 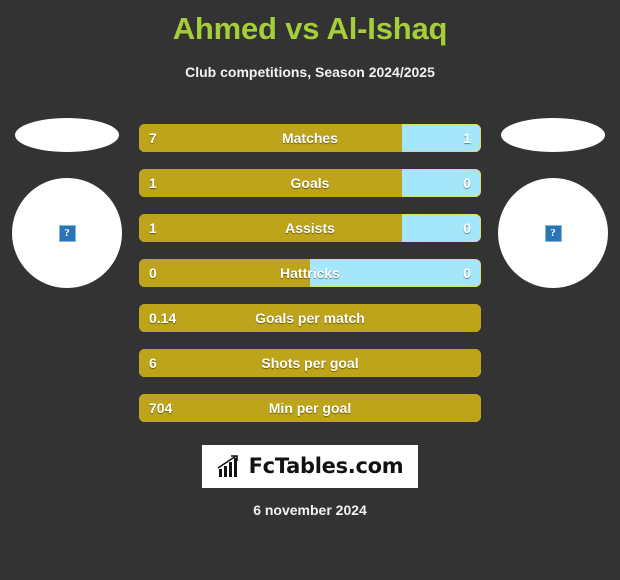 What do you see at coordinates (310, 510) in the screenshot?
I see `report-date: 6 november 2024` at bounding box center [310, 510].